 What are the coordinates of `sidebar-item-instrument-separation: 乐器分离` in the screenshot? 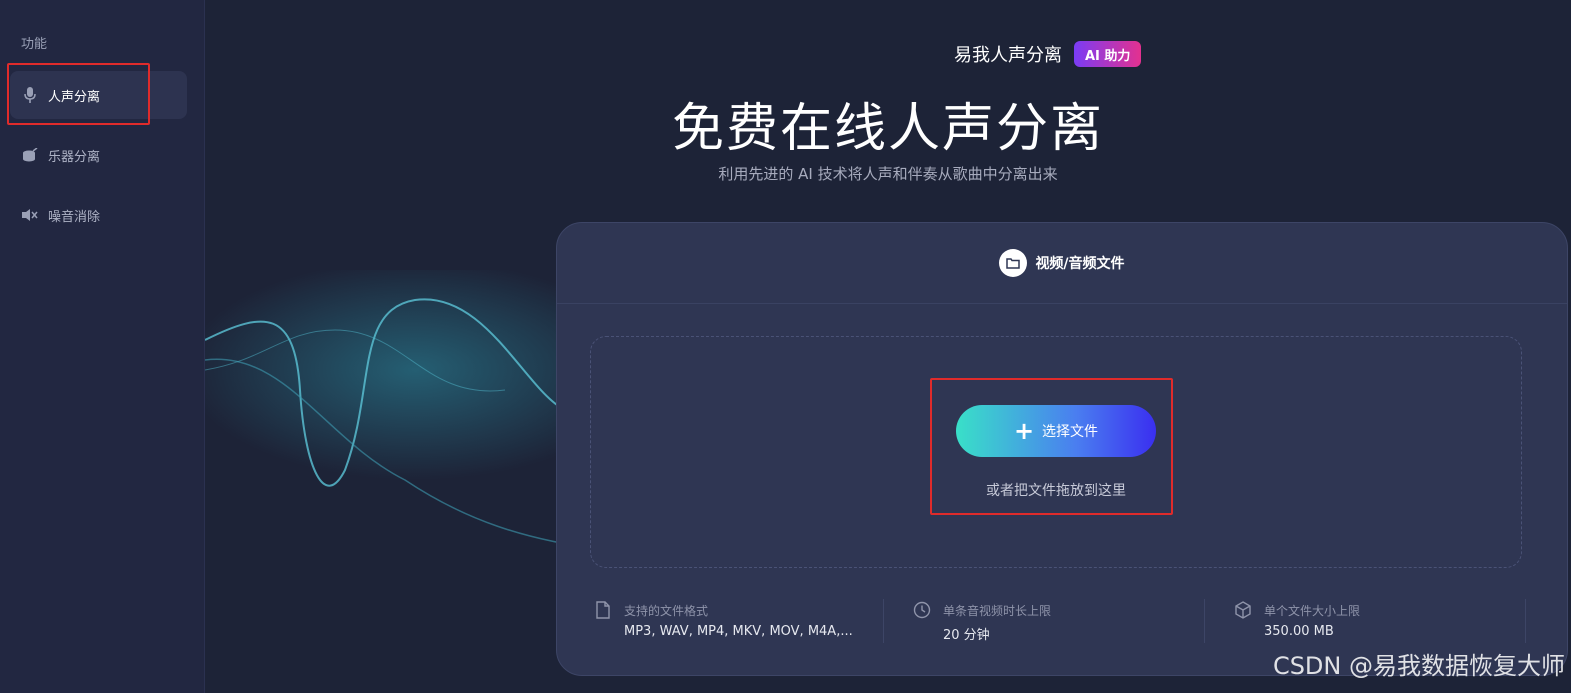 It's located at (98, 155).